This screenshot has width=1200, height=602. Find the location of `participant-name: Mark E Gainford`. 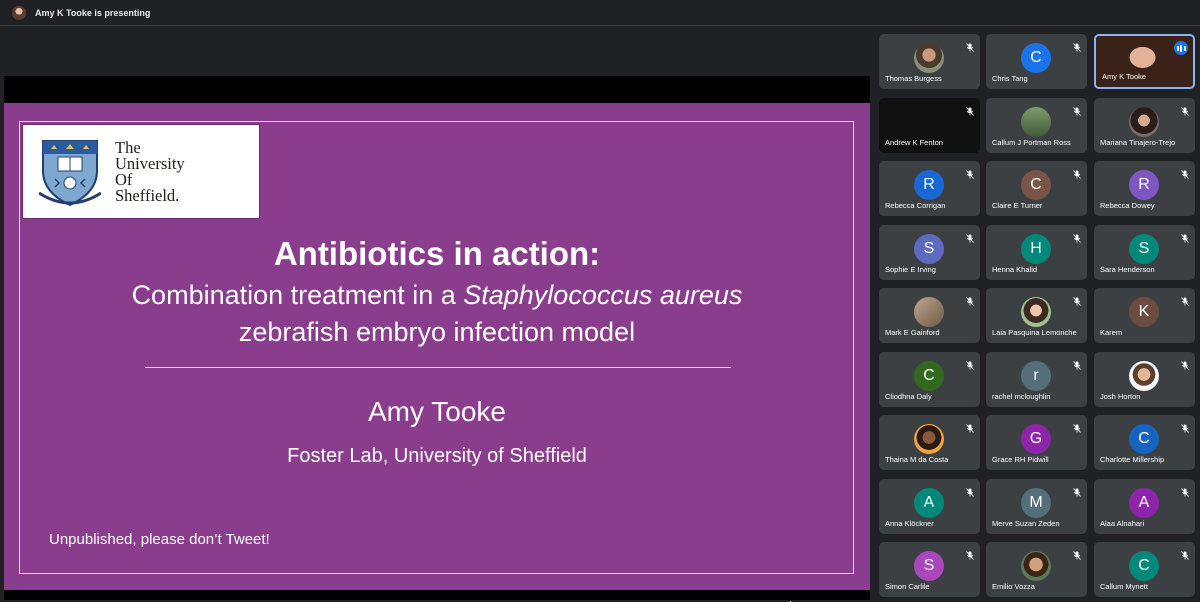

participant-name: Mark E Gainford is located at coordinates (912, 332).